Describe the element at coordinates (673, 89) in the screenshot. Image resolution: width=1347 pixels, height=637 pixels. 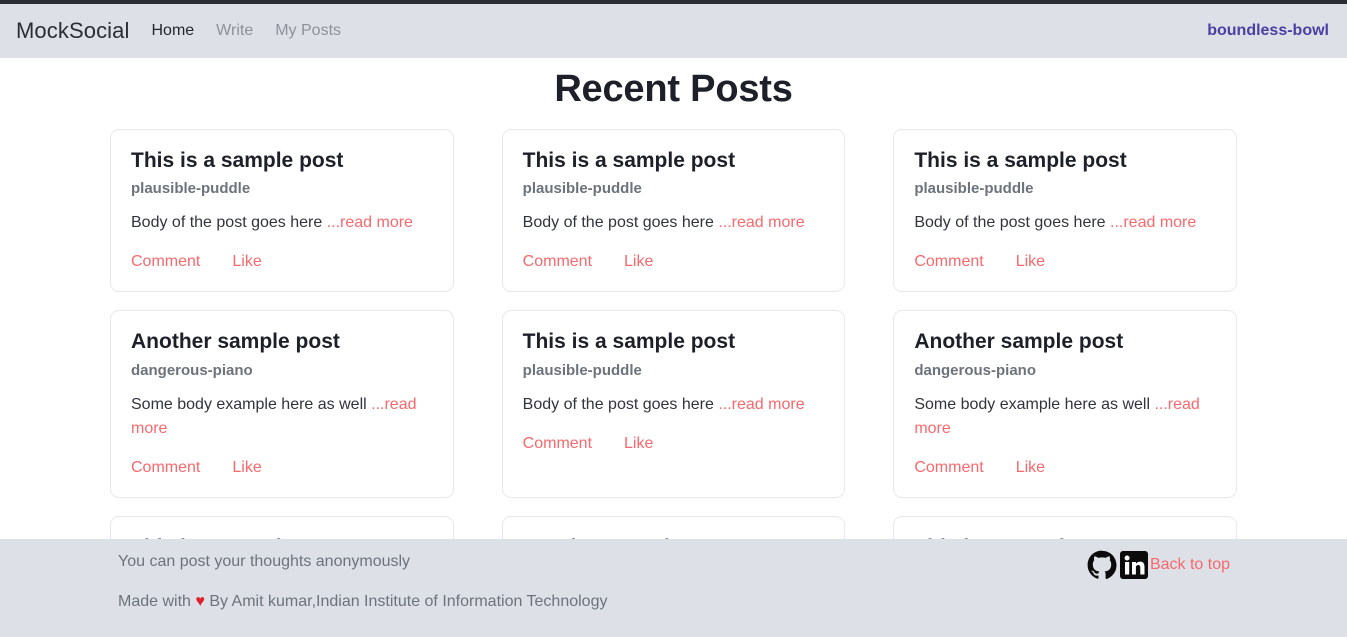
I see `page-title: Recent Posts` at that location.